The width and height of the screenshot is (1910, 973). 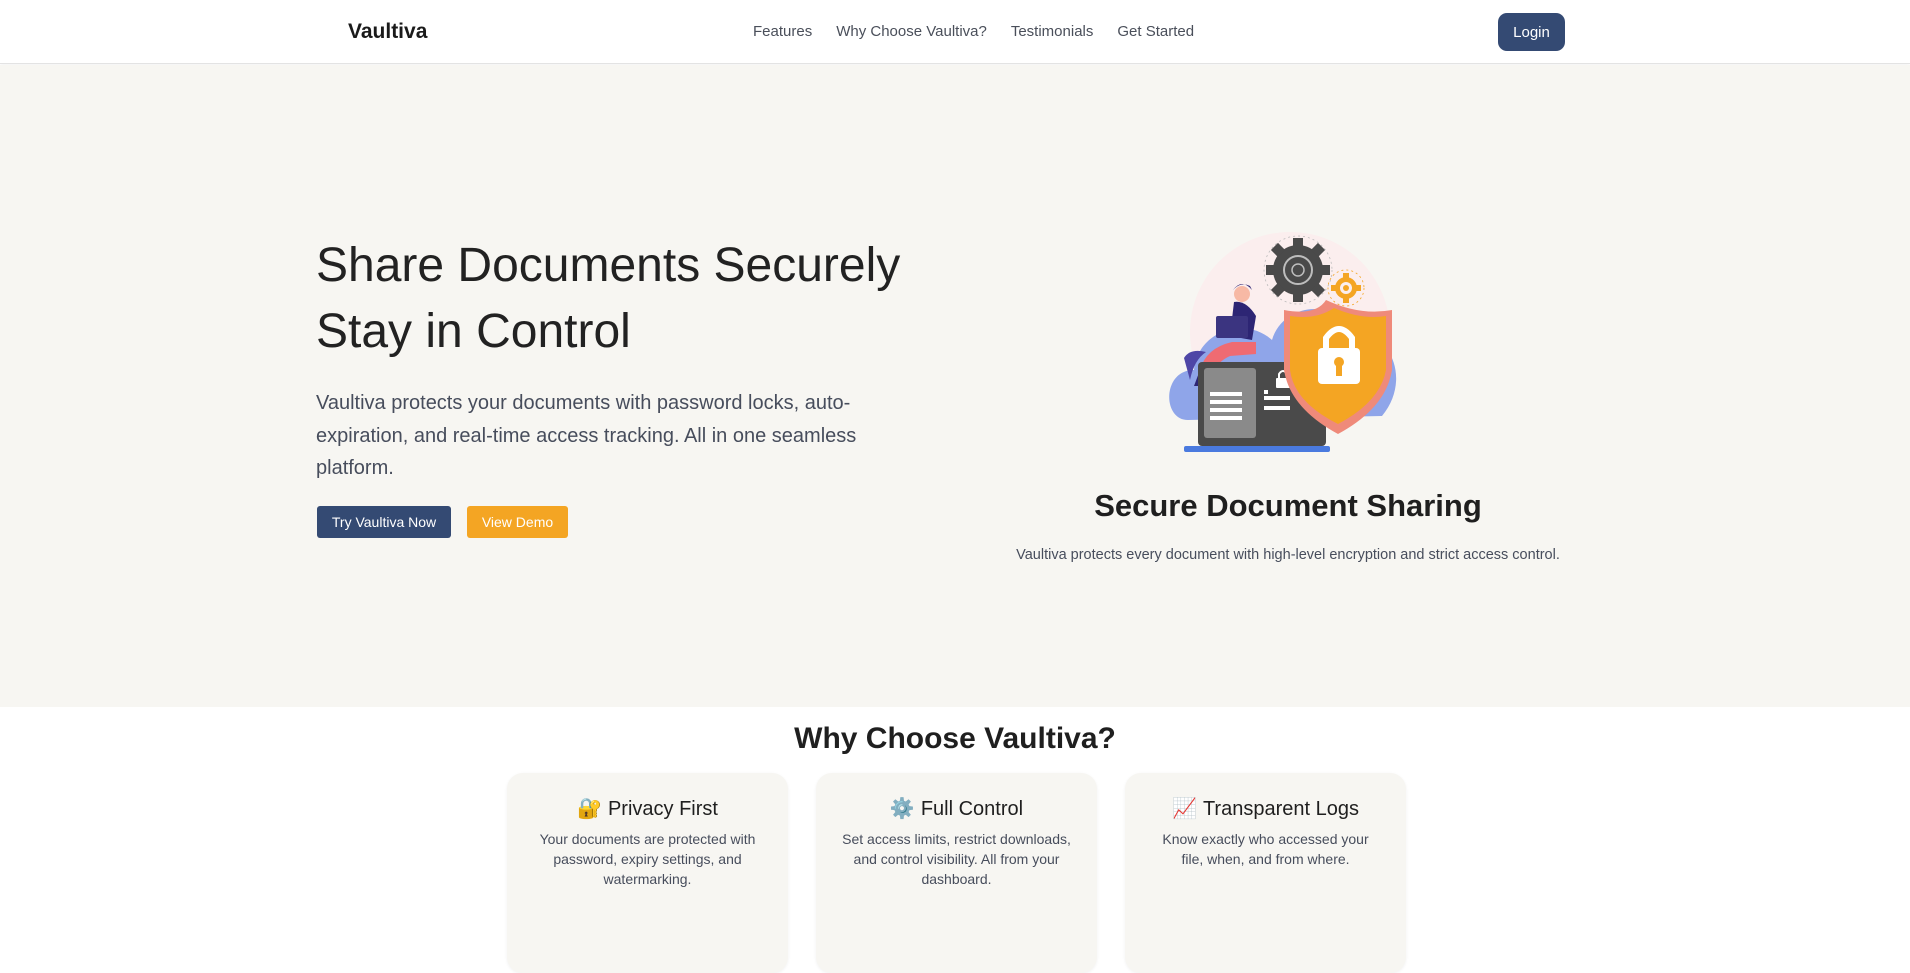 I want to click on login-button: Login, so click(x=1531, y=32).